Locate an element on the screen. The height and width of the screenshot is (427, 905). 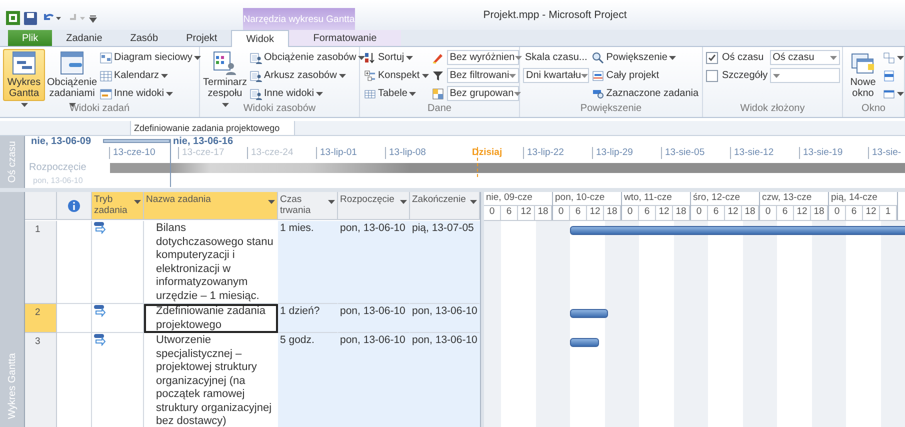
timeline-tick: 13-cze-10 is located at coordinates (143, 153).